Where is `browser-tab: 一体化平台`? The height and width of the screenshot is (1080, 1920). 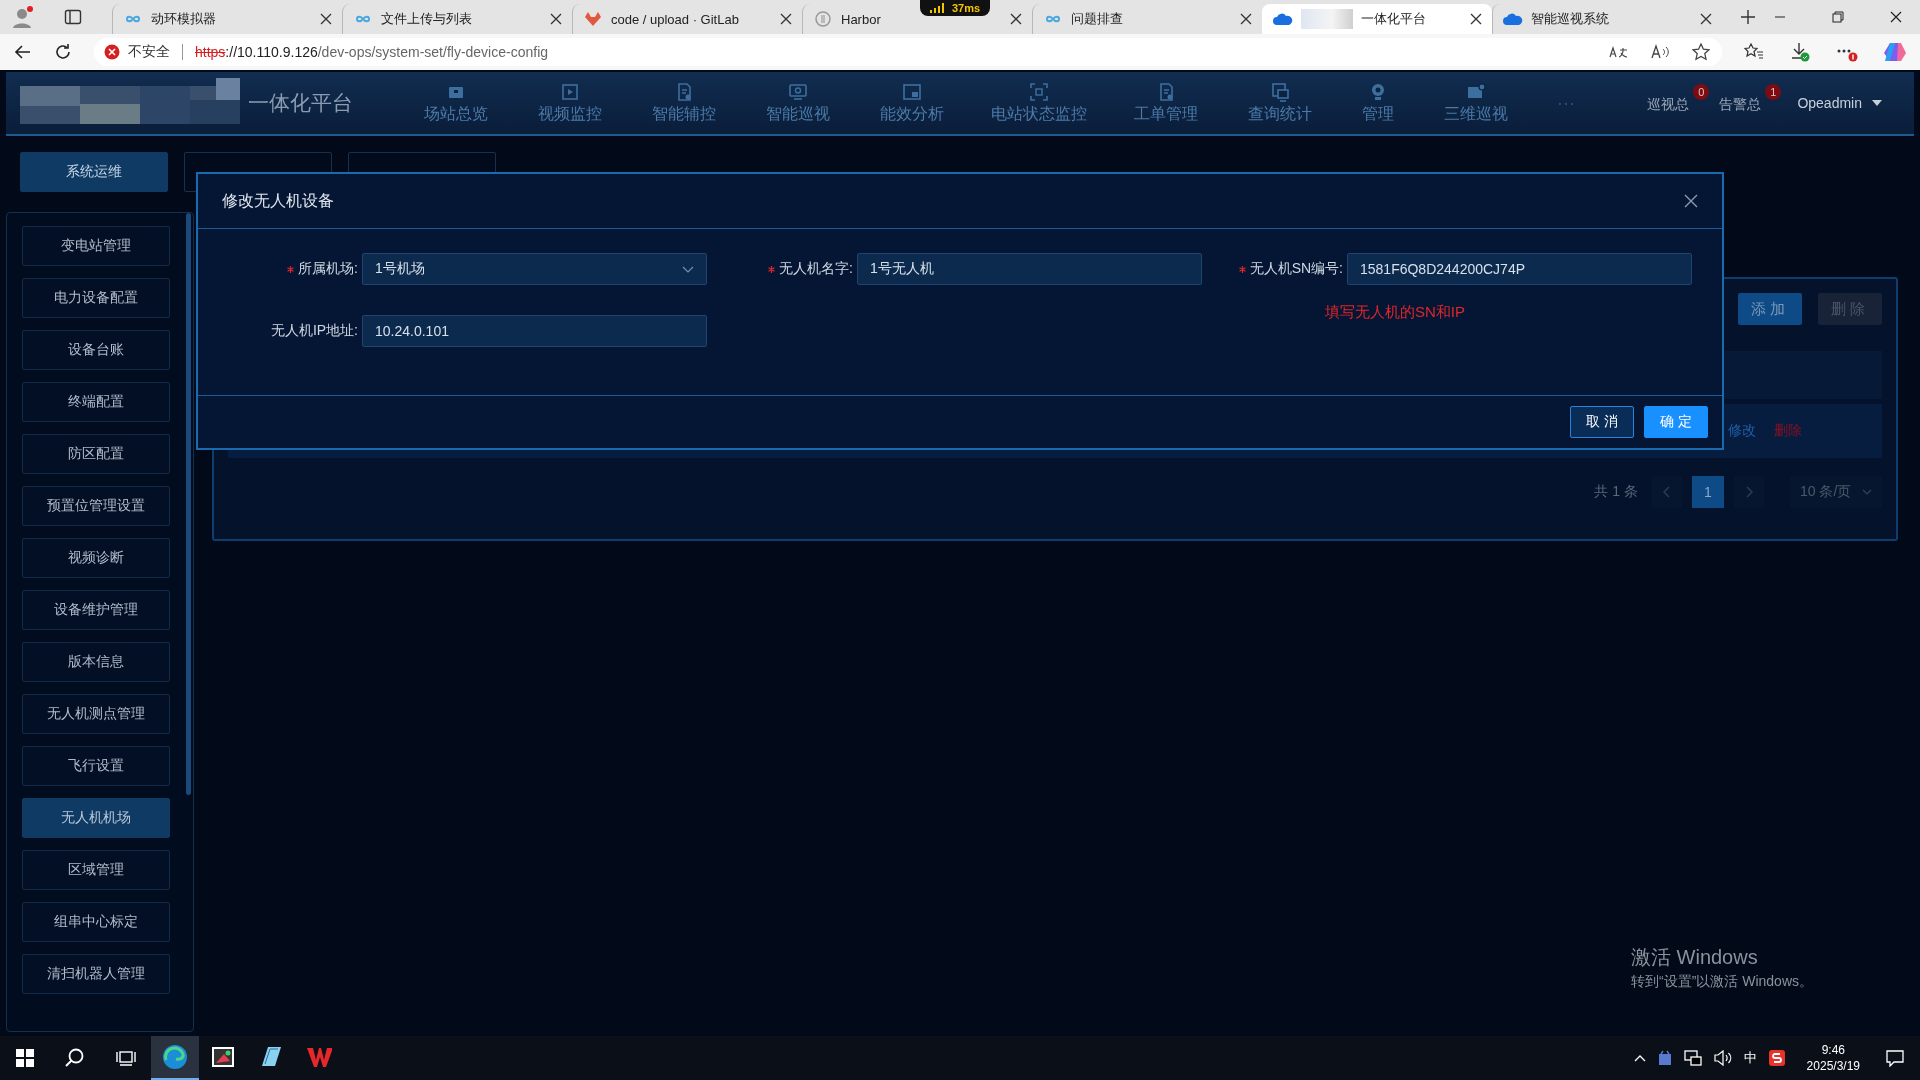
browser-tab: 一体化平台 is located at coordinates (1377, 19).